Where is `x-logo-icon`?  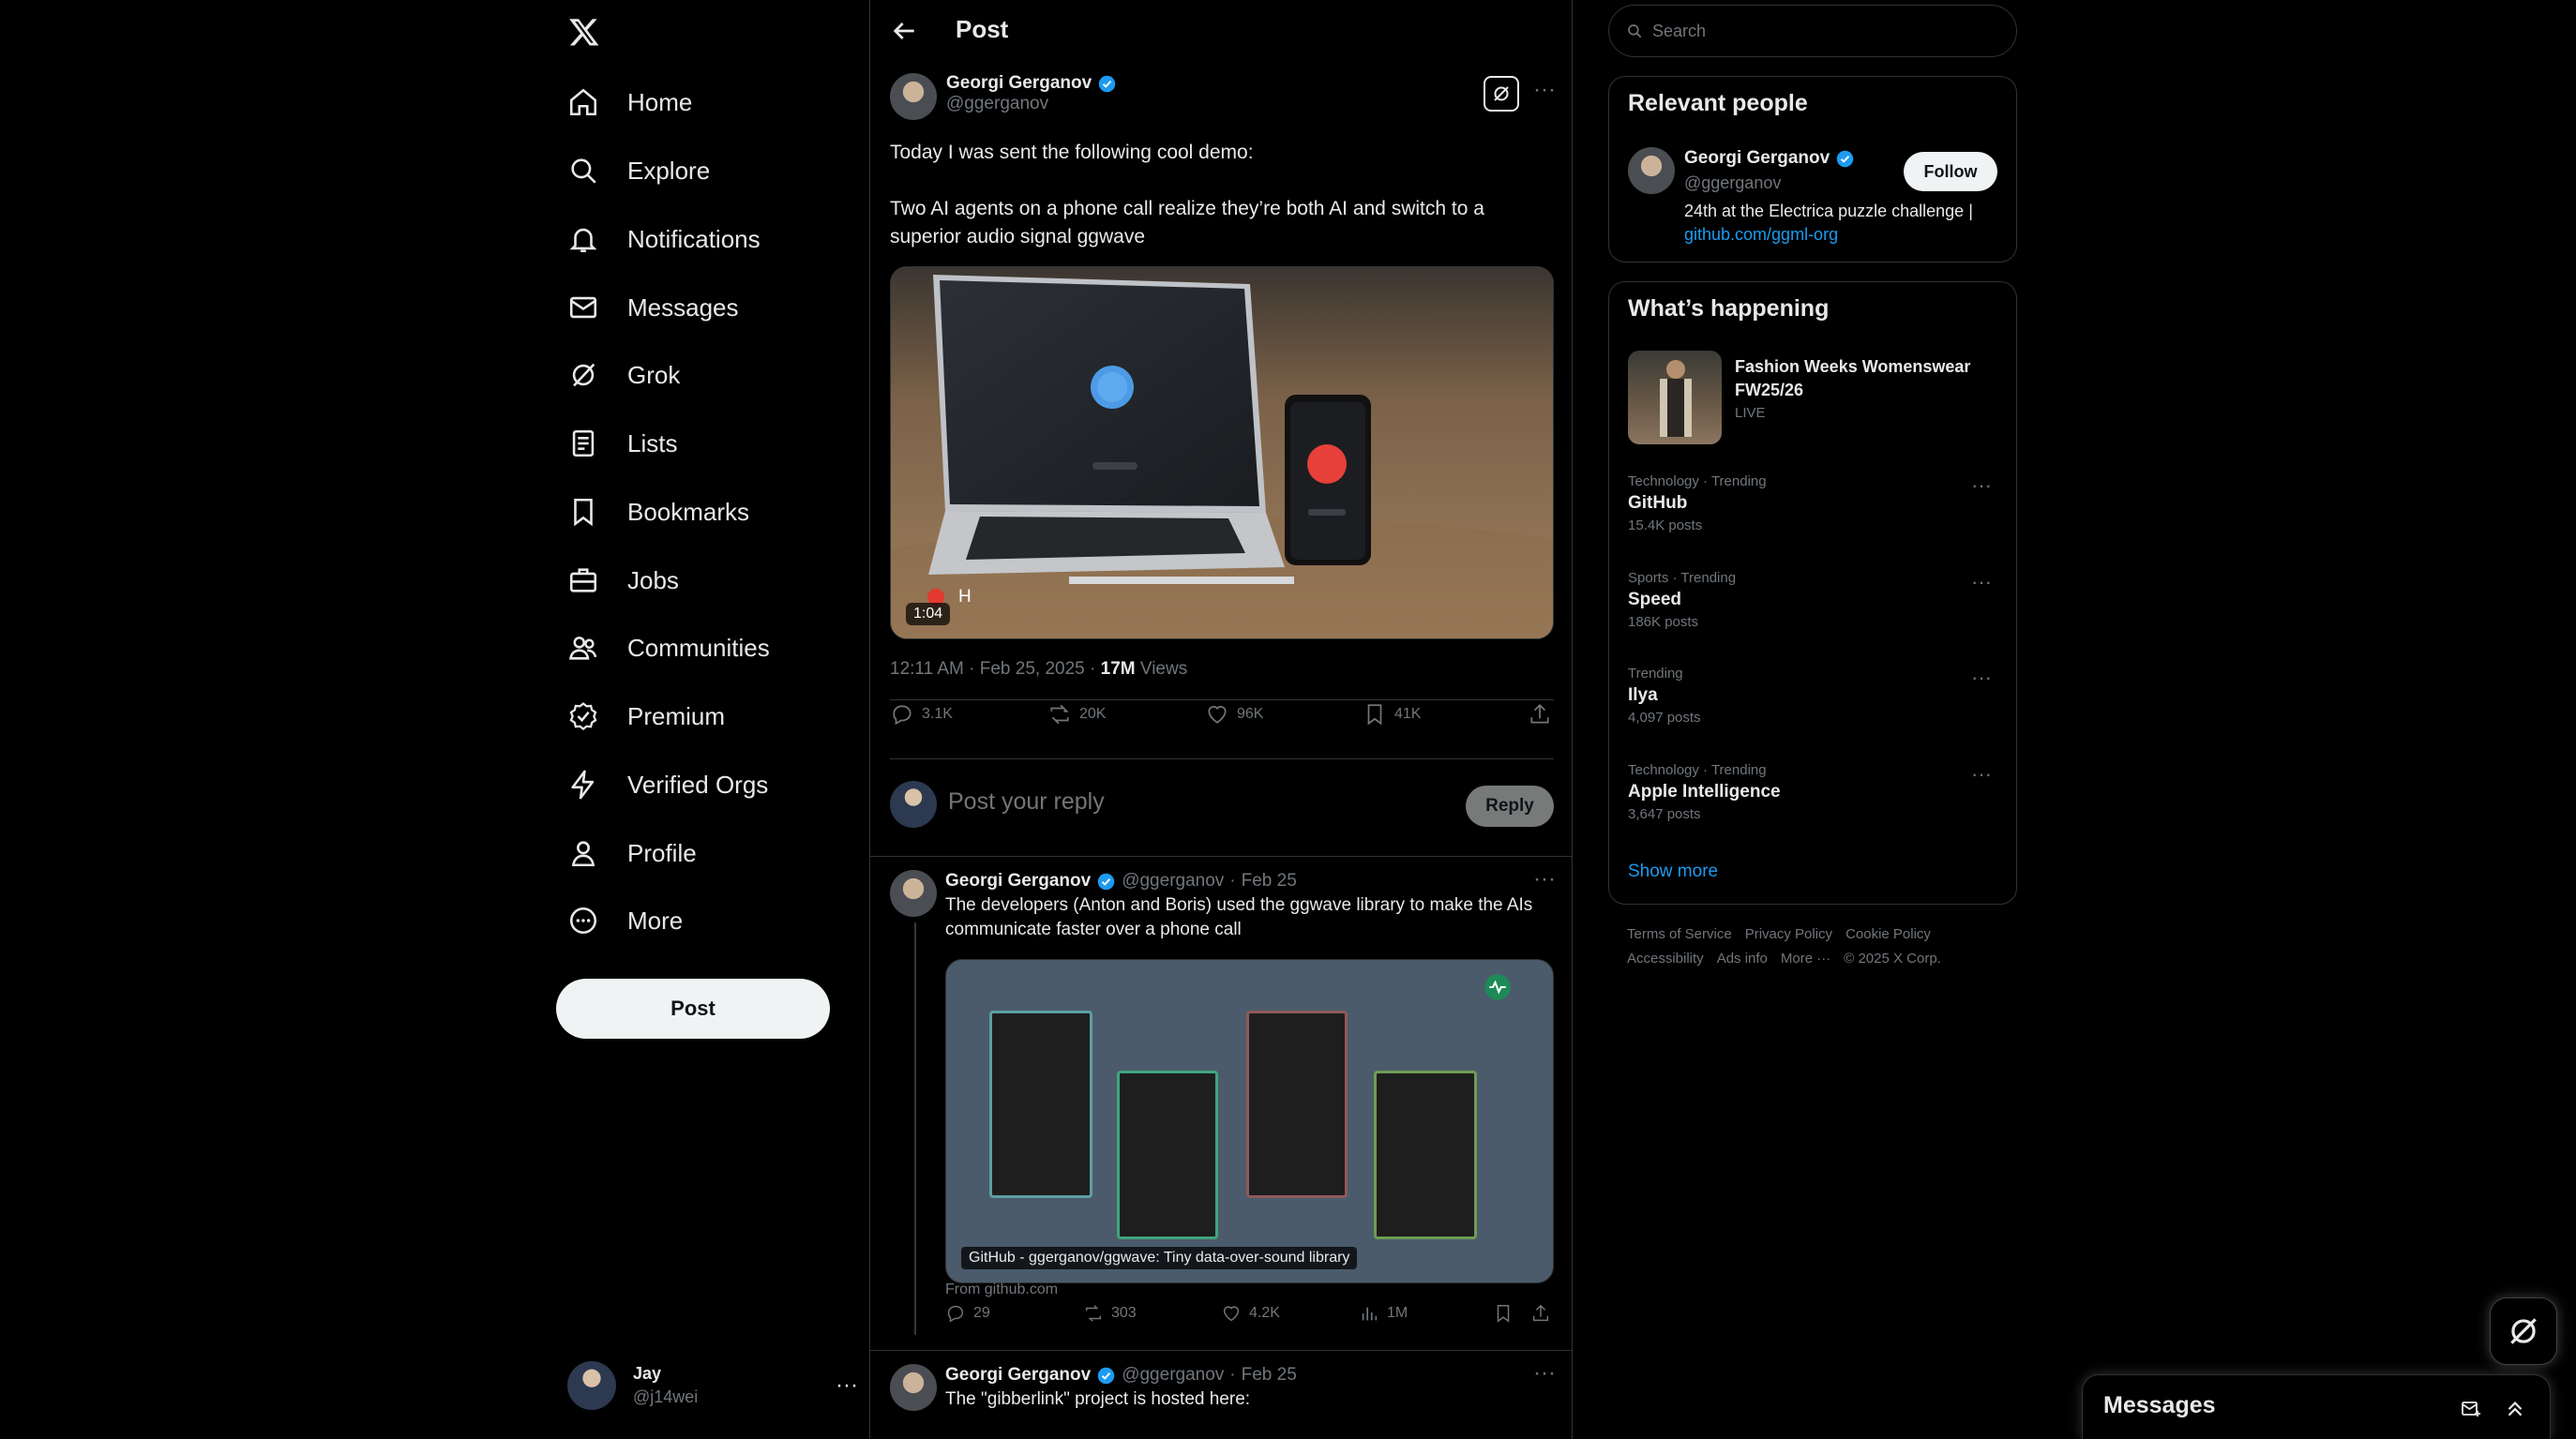 x-logo-icon is located at coordinates (595, 32).